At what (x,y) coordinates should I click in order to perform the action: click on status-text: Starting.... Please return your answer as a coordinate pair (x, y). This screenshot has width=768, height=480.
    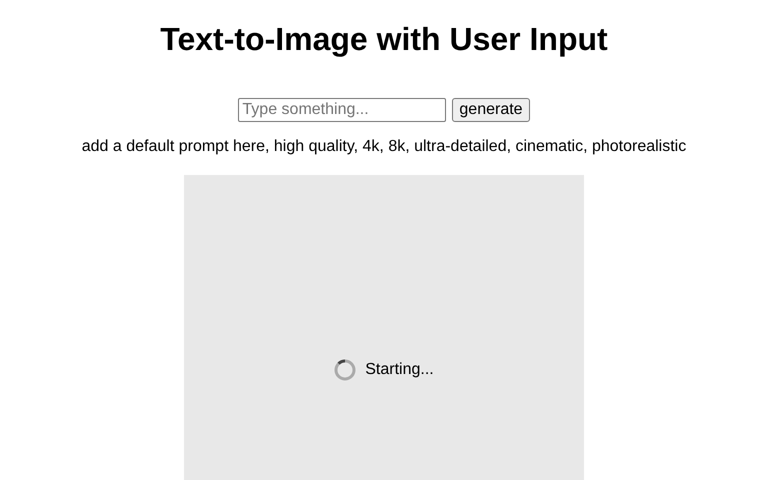
    Looking at the image, I should click on (399, 370).